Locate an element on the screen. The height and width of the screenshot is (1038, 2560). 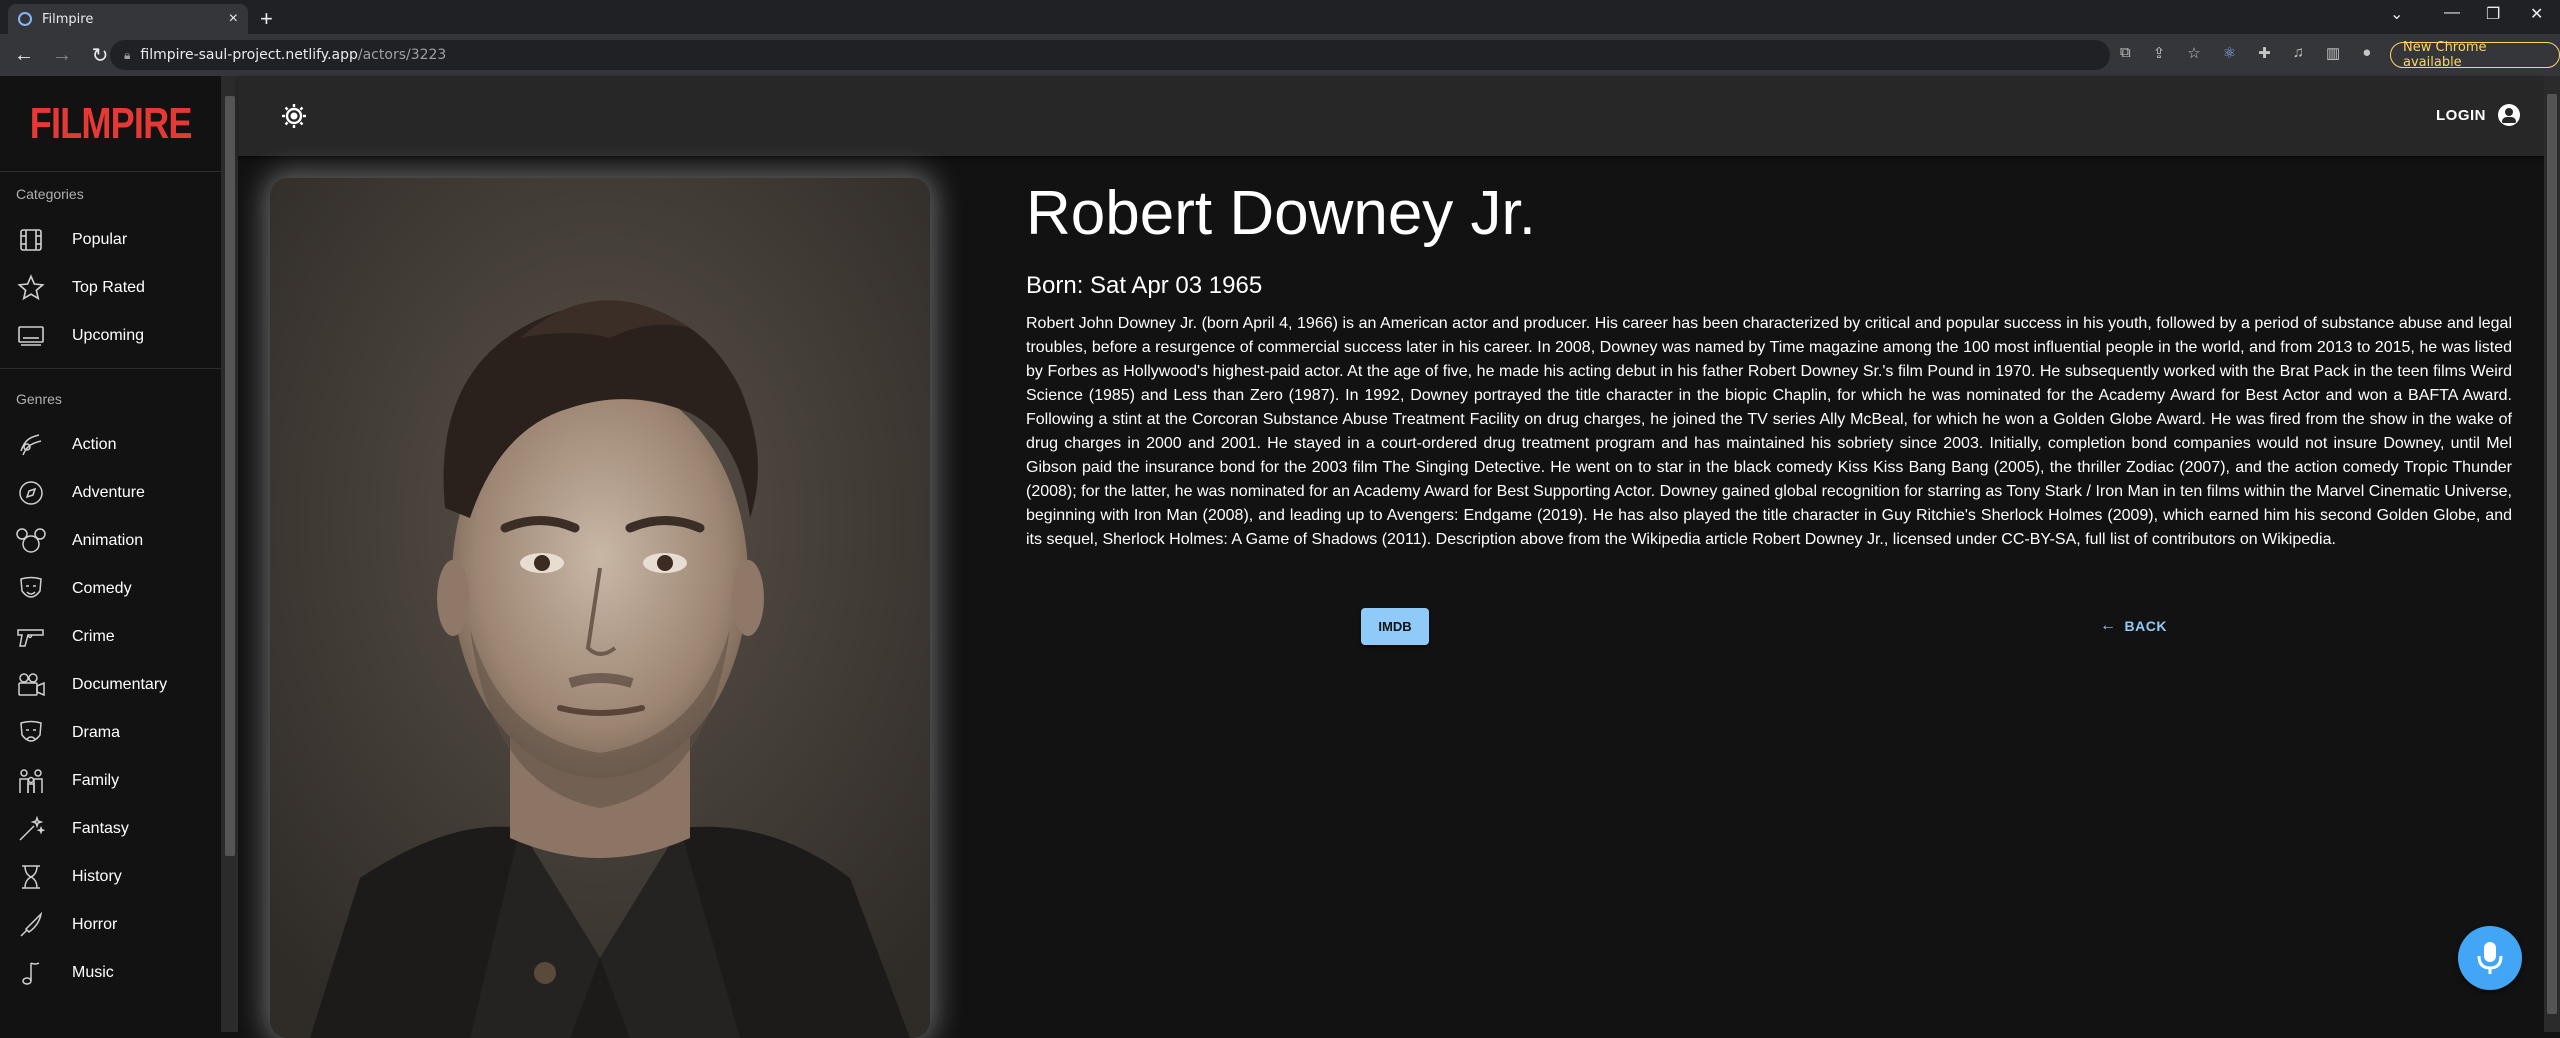
actor-birthdate: Born: Sat Apr 03 1965 is located at coordinates (1144, 285).